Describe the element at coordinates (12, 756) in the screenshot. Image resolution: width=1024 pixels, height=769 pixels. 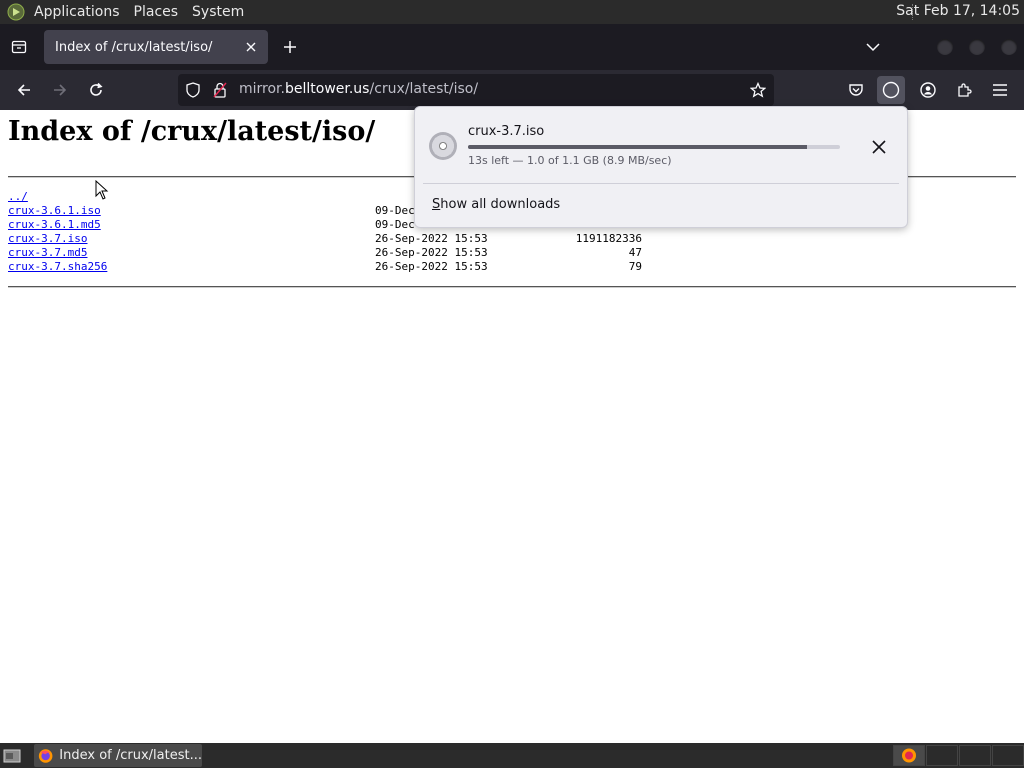
I see `show-desktop-icon` at that location.